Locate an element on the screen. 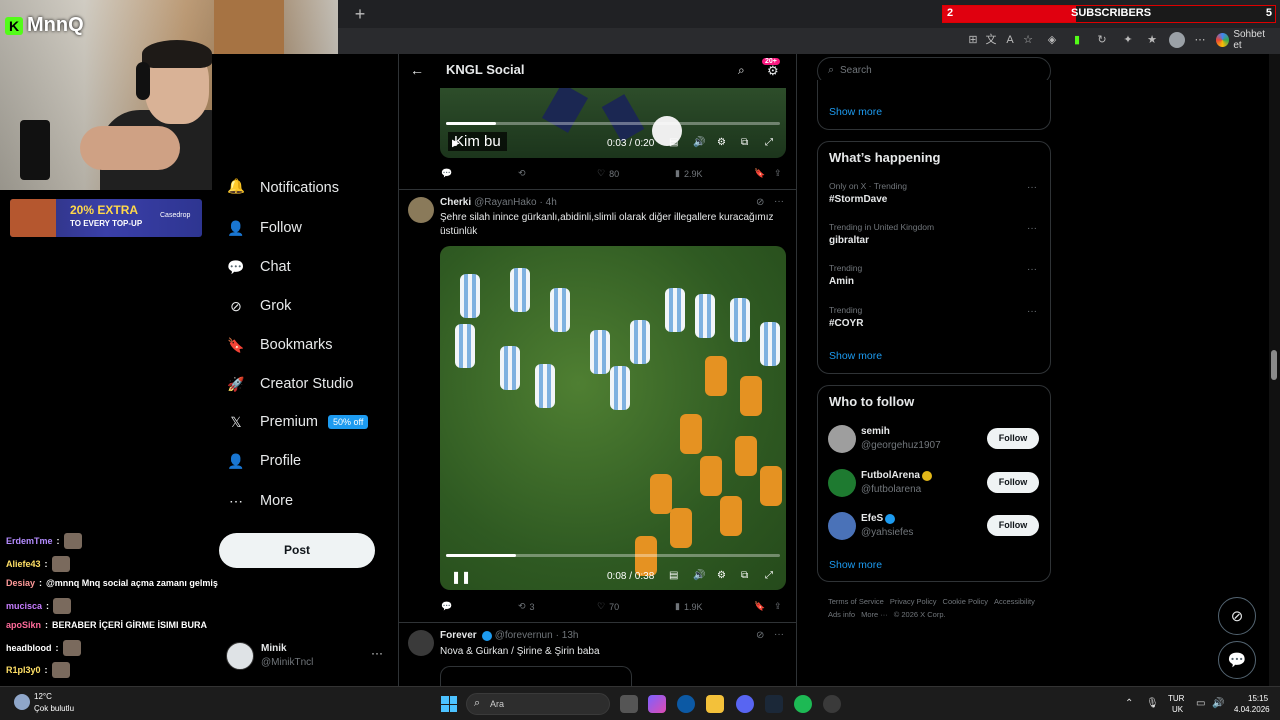  copilot-app-icon is located at coordinates (657, 704).